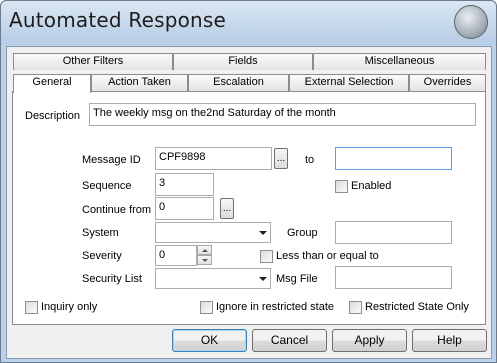  Describe the element at coordinates (349, 82) in the screenshot. I see `tab-external-selection: External Selection` at that location.